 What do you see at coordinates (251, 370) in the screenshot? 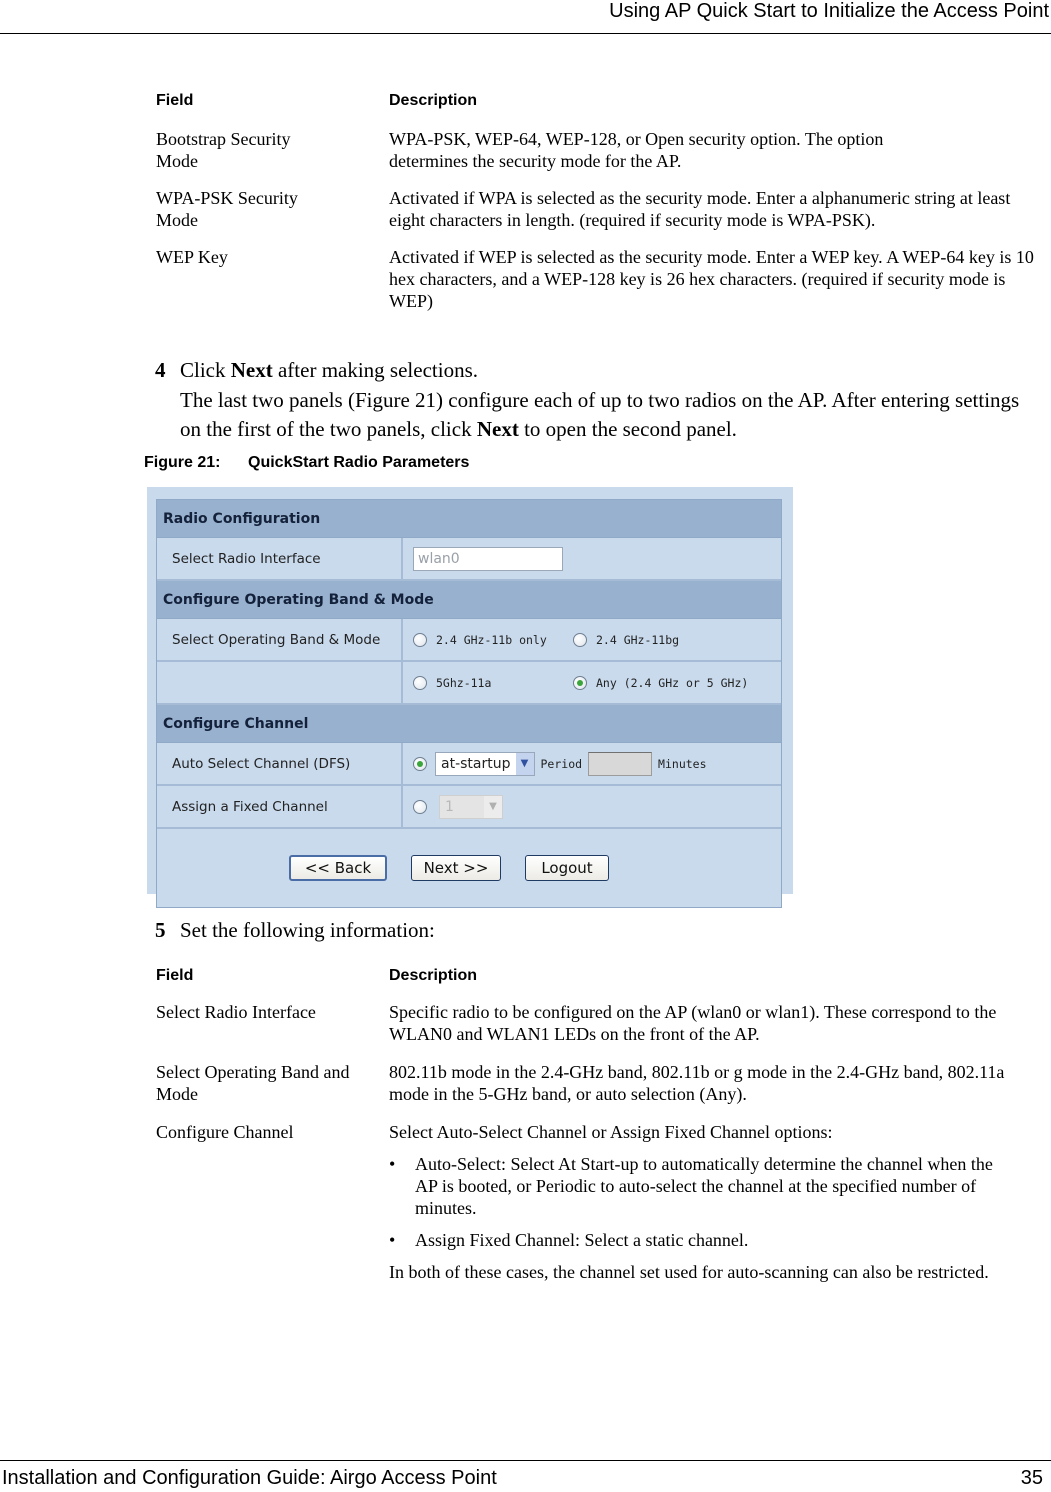
I see `step-bold-text: Next` at bounding box center [251, 370].